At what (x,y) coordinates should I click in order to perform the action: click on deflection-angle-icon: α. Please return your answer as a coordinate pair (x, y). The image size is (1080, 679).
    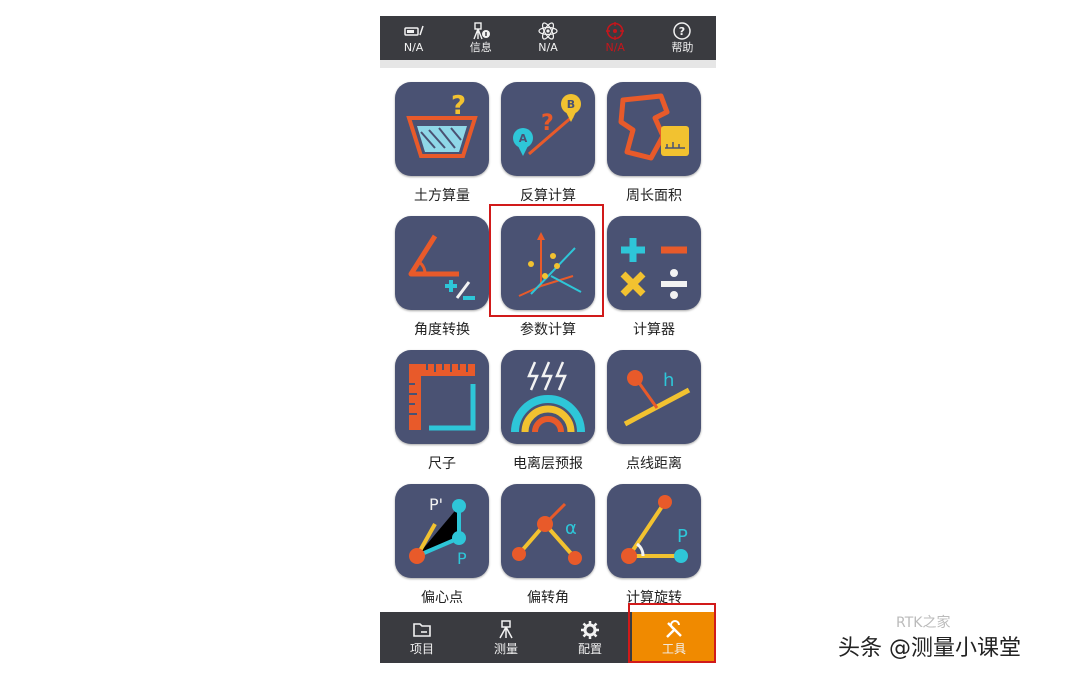
    Looking at the image, I should click on (547, 533).